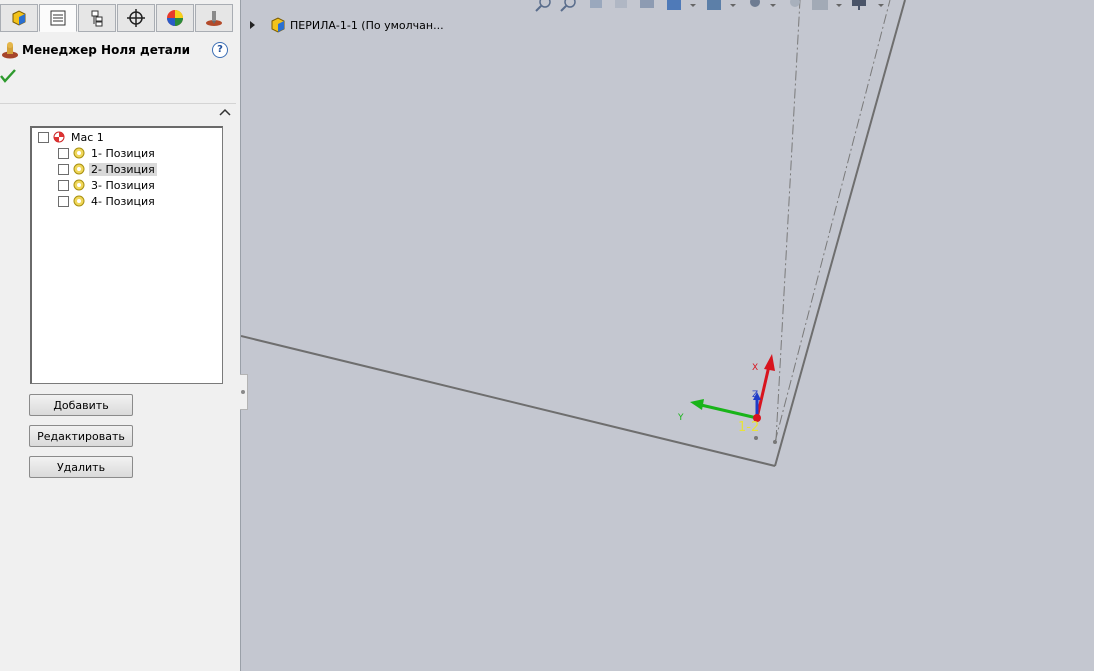 This screenshot has width=1094, height=671. I want to click on tab-property-manager, so click(58, 18).